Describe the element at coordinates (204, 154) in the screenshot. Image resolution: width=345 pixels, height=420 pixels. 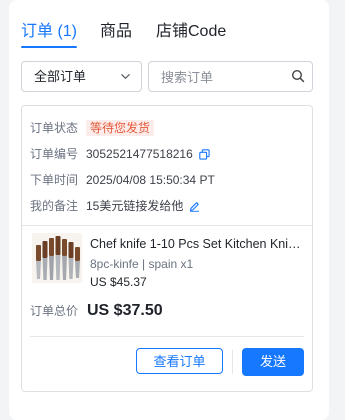
I see `copy-icon` at that location.